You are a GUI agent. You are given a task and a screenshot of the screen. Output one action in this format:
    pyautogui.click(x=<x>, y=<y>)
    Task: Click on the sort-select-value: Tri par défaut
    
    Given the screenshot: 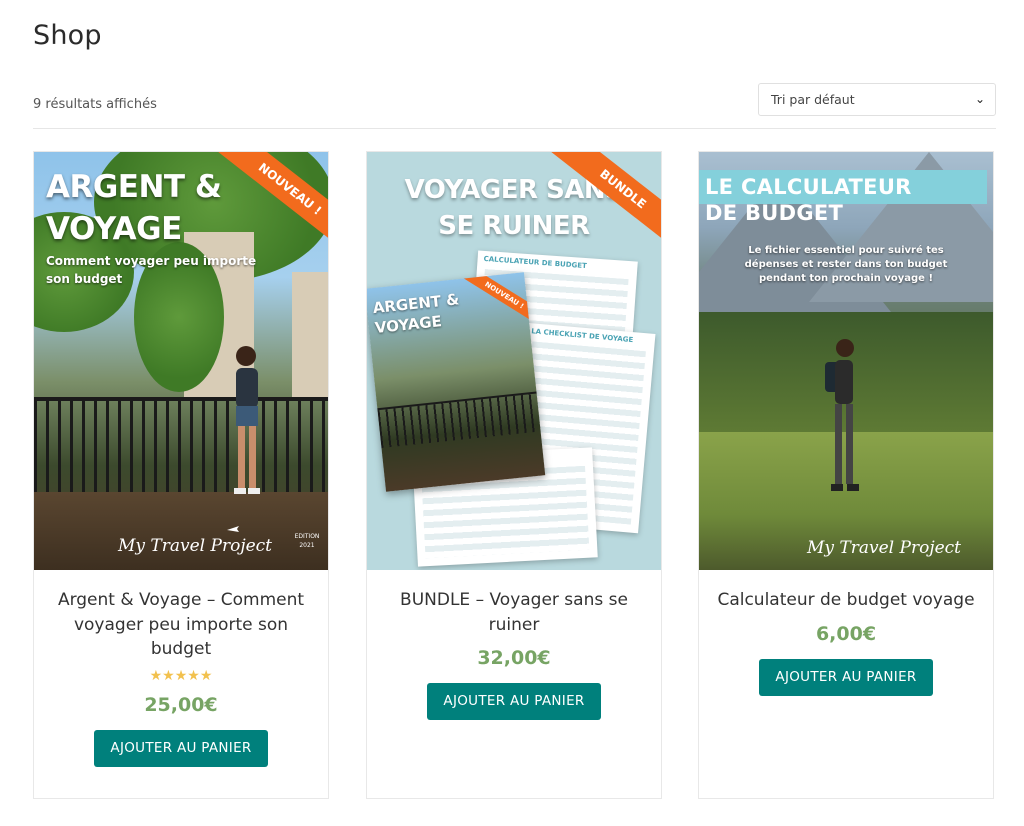 What is the action you would take?
    pyautogui.click(x=813, y=99)
    